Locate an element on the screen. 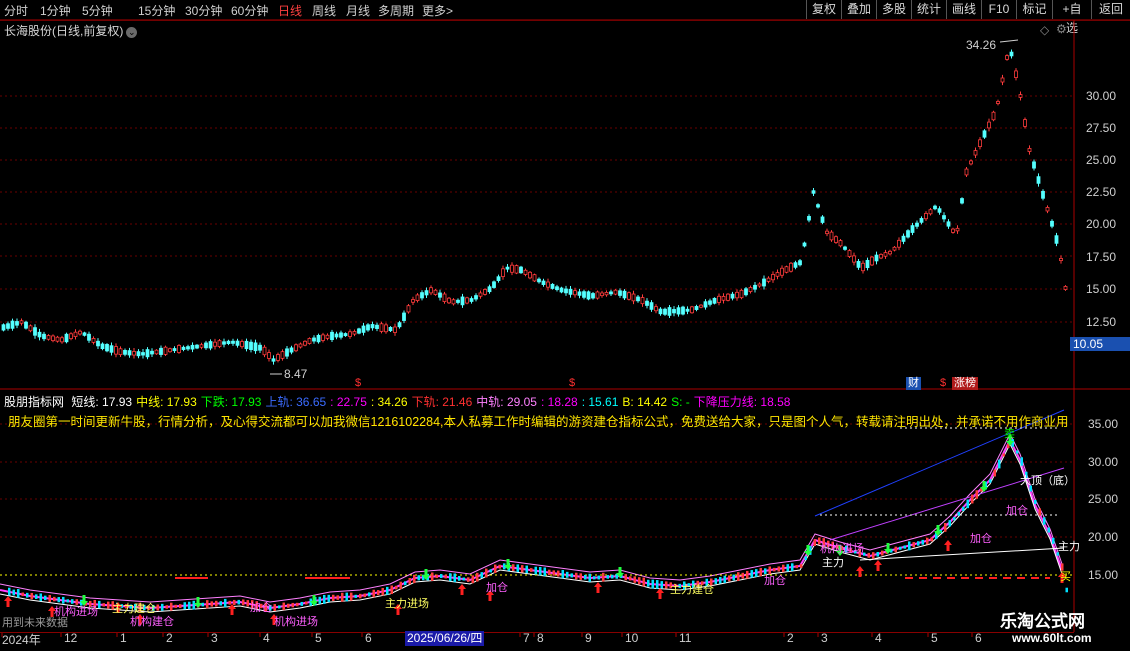 This screenshot has width=1130, height=651. diamond-icon: ◇ is located at coordinates (1044, 30).